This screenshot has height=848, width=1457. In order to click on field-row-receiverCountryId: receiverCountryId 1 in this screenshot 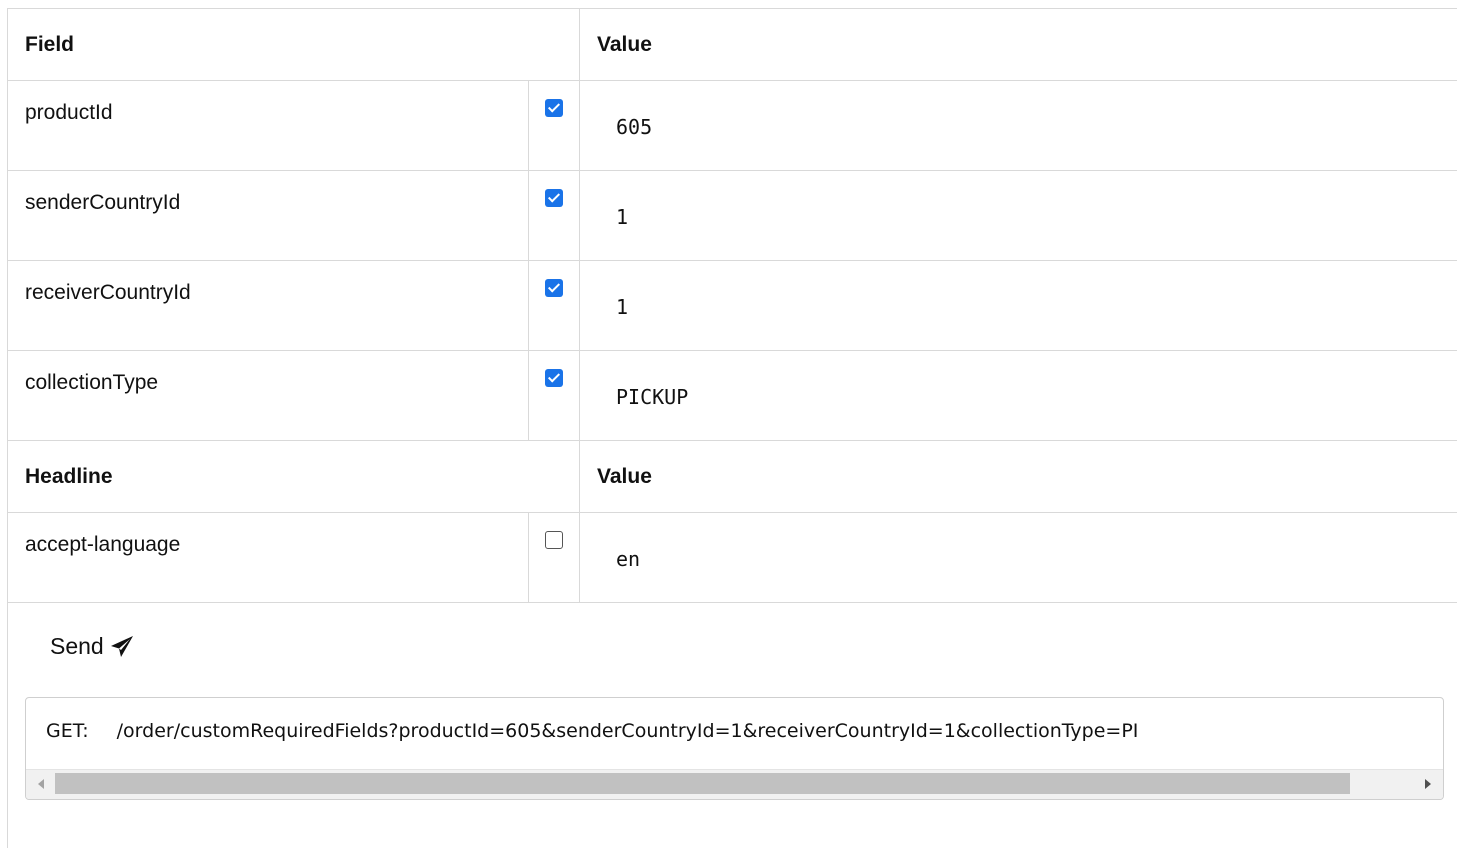, I will do `click(732, 306)`.